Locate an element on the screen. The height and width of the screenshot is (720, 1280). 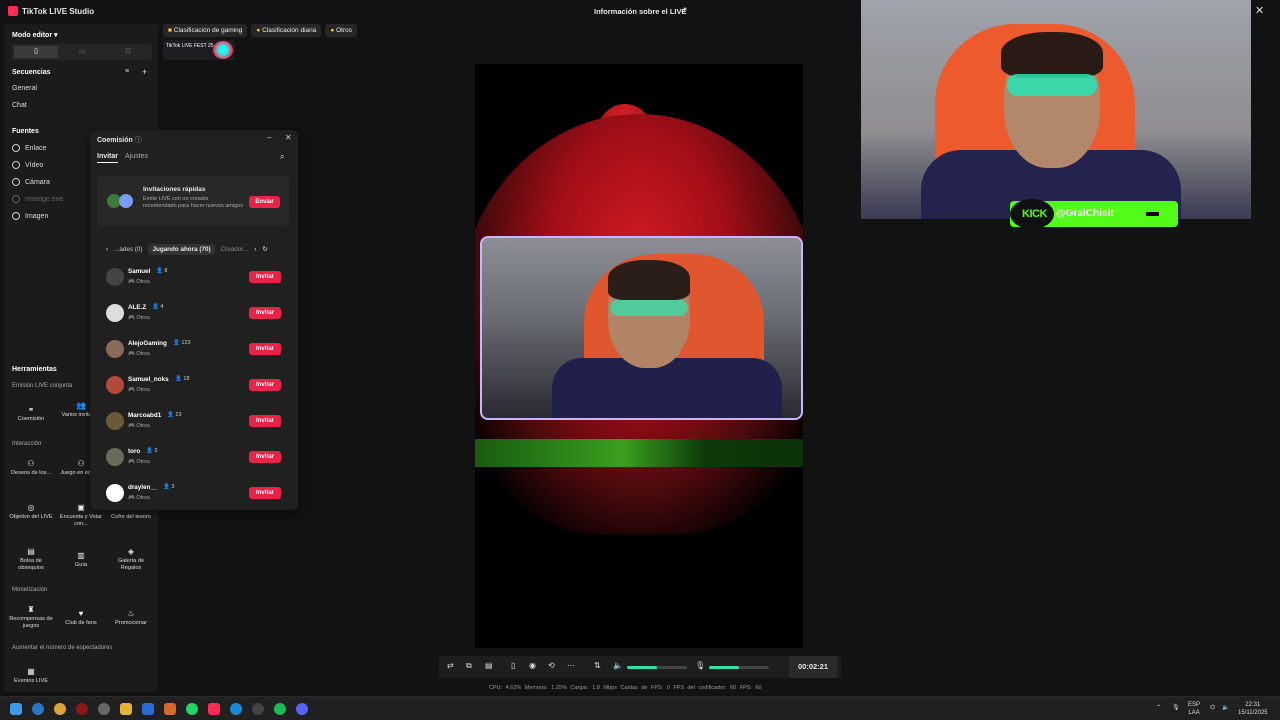
mic-icon: 🎙 is located at coordinates (700, 665).